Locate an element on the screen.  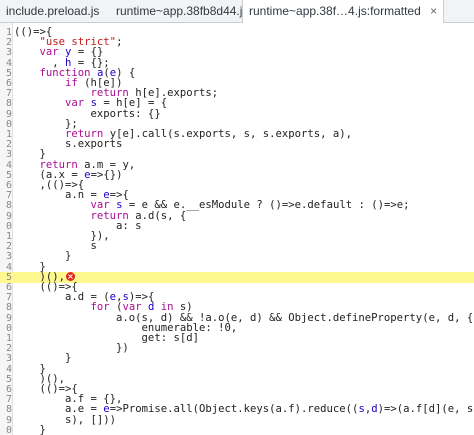
tab-label: runtime~app.38fb8d44.js is located at coordinates (182, 11).